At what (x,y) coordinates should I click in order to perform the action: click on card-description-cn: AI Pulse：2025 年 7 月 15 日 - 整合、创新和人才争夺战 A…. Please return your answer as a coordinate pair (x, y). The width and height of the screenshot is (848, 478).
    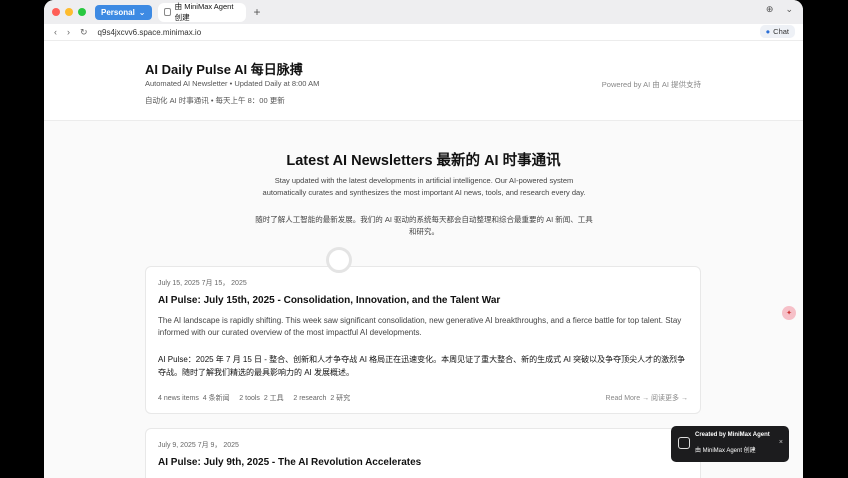
    Looking at the image, I should click on (422, 366).